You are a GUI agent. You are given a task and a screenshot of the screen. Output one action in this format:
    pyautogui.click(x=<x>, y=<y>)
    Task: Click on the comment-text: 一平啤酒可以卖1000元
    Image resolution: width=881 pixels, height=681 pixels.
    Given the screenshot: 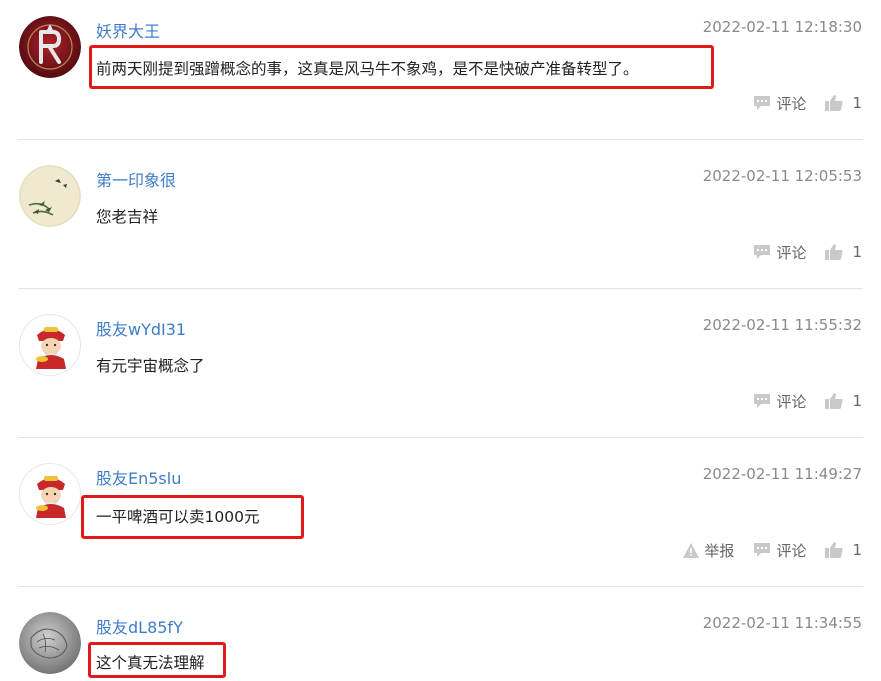 What is the action you would take?
    pyautogui.click(x=178, y=517)
    